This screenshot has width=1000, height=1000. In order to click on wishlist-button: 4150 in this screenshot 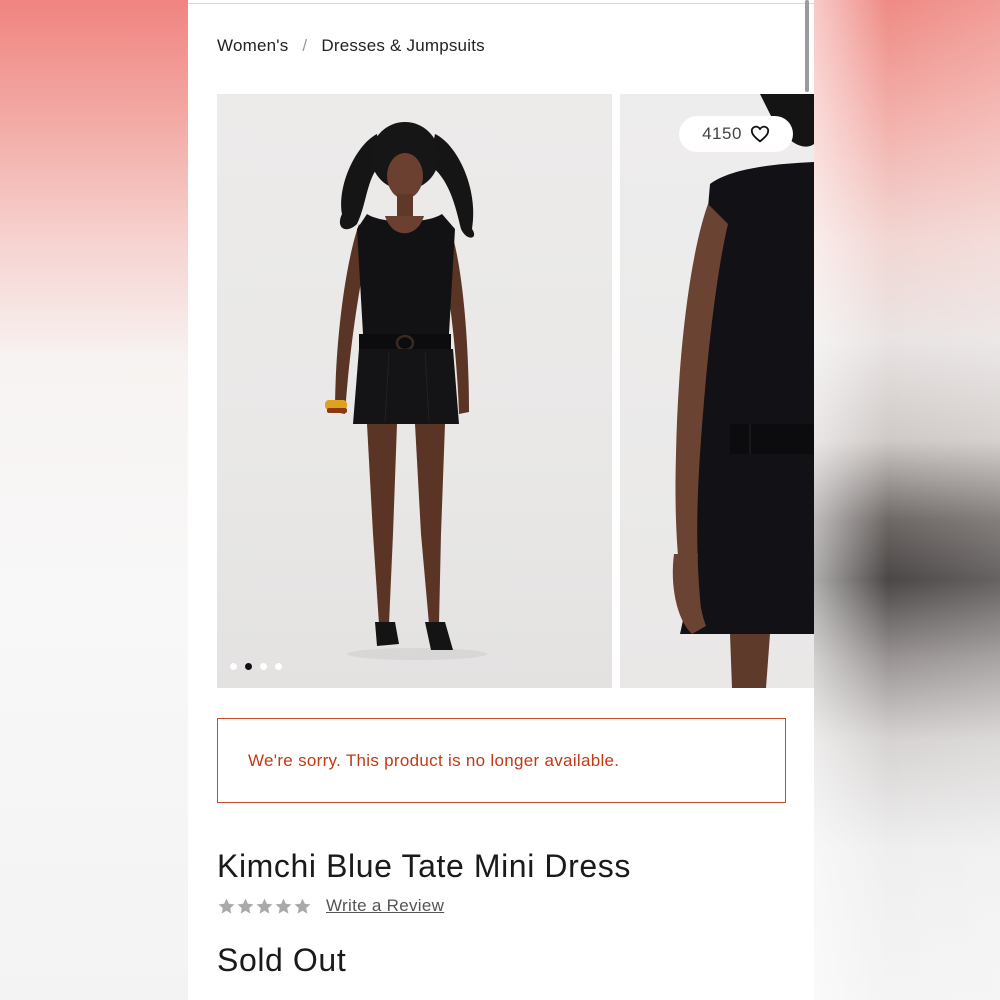, I will do `click(736, 134)`.